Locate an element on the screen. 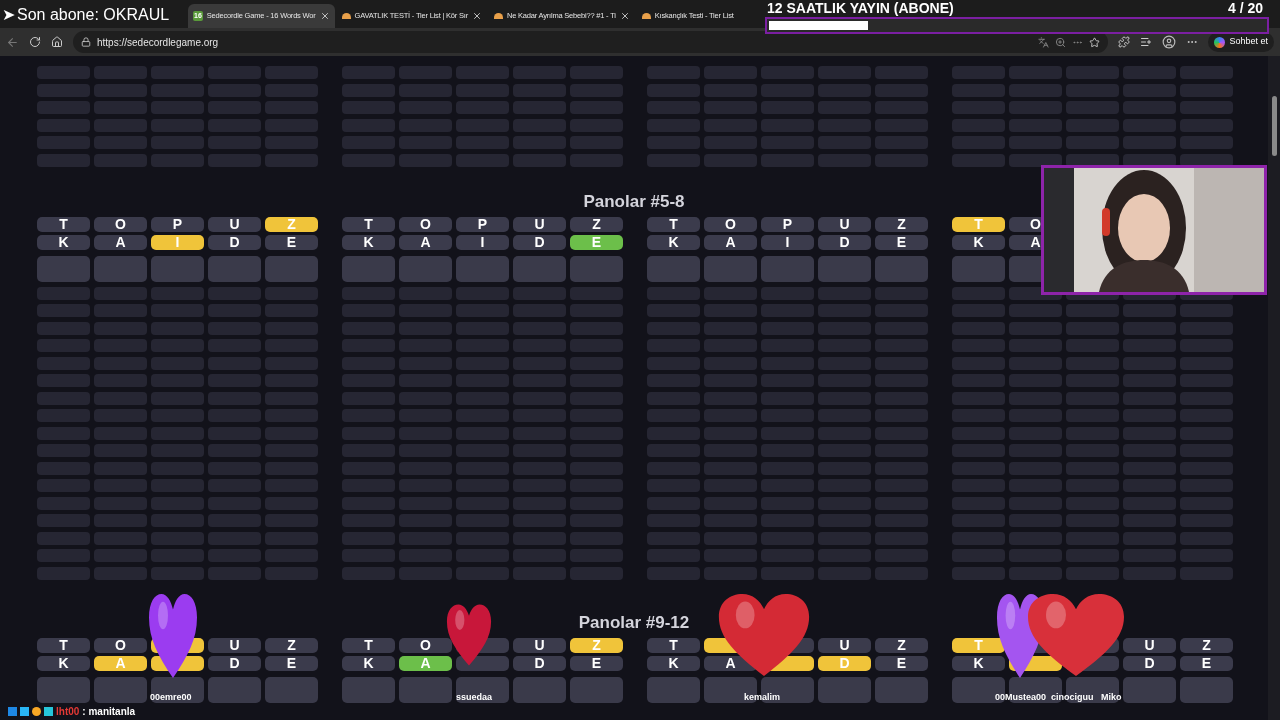  profile-icon is located at coordinates (1169, 42).